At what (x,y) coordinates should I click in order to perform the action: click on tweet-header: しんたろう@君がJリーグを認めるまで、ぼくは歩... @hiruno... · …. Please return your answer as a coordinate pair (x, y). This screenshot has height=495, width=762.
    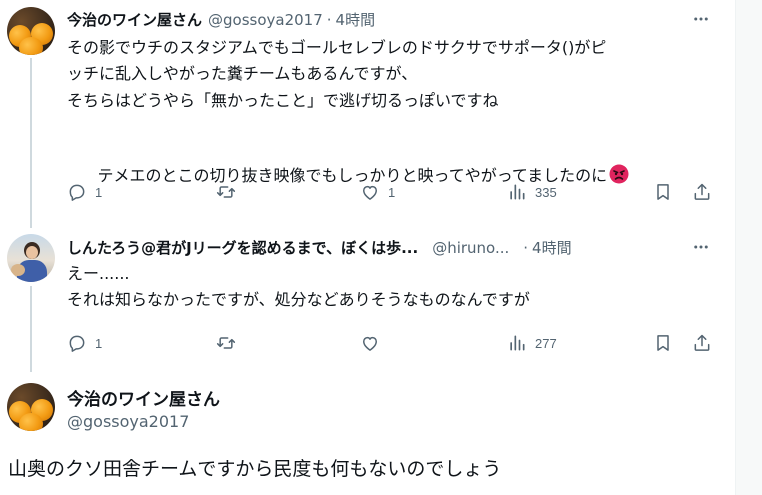
    Looking at the image, I should click on (319, 247).